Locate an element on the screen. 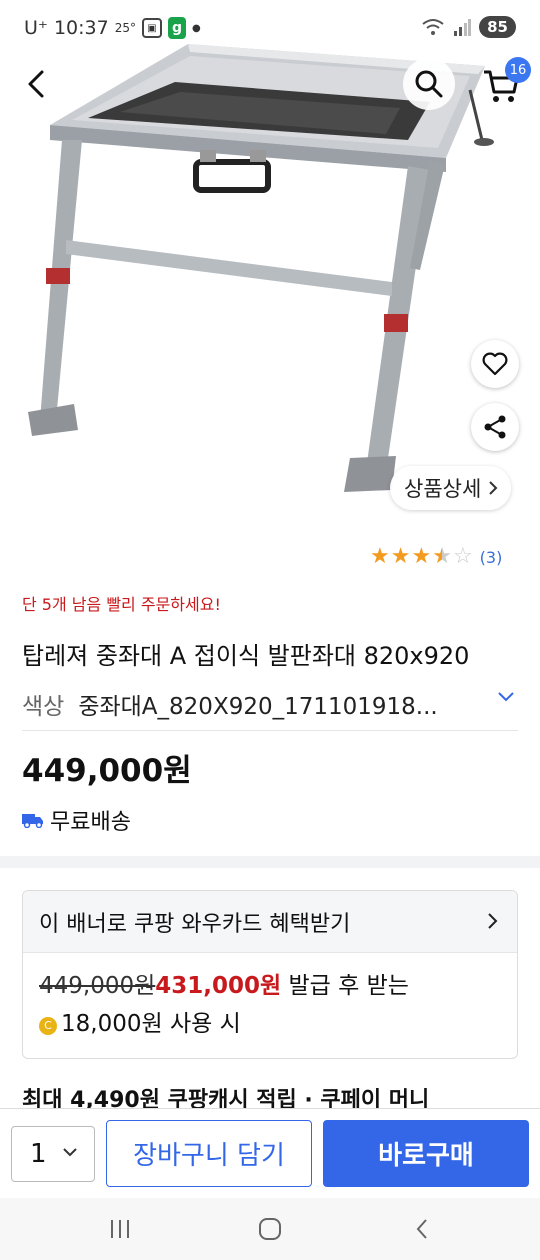  quantity-selector: 1 is located at coordinates (53, 1154).